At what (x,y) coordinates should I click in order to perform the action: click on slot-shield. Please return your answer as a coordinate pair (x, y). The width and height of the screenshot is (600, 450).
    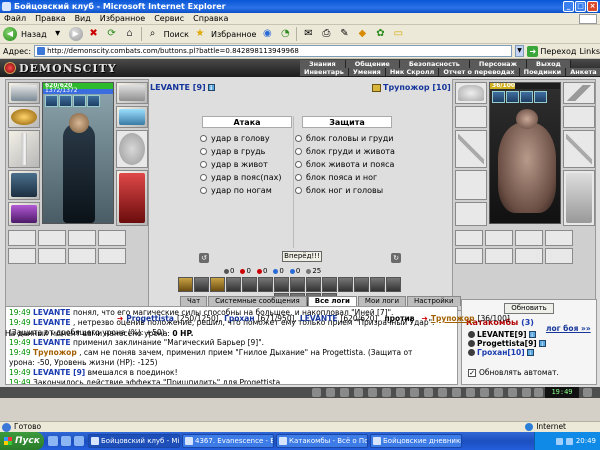
    Looking at the image, I should click on (132, 149).